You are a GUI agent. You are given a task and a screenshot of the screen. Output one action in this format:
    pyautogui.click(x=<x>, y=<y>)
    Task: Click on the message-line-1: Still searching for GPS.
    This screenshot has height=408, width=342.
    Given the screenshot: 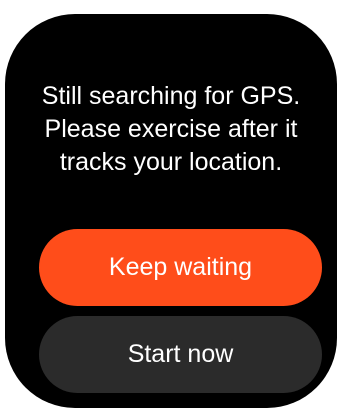 What is the action you would take?
    pyautogui.click(x=171, y=96)
    